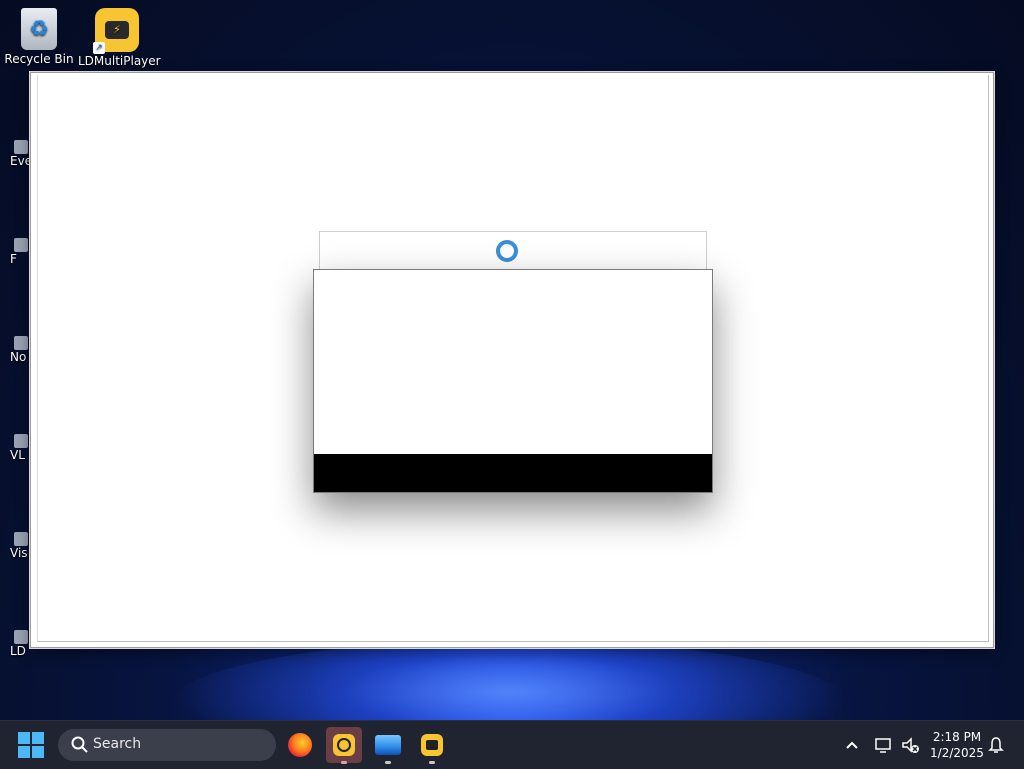 The width and height of the screenshot is (1024, 769). Describe the element at coordinates (116, 31) in the screenshot. I see `ldmultiplayer-icon: ⚡ ↗` at that location.